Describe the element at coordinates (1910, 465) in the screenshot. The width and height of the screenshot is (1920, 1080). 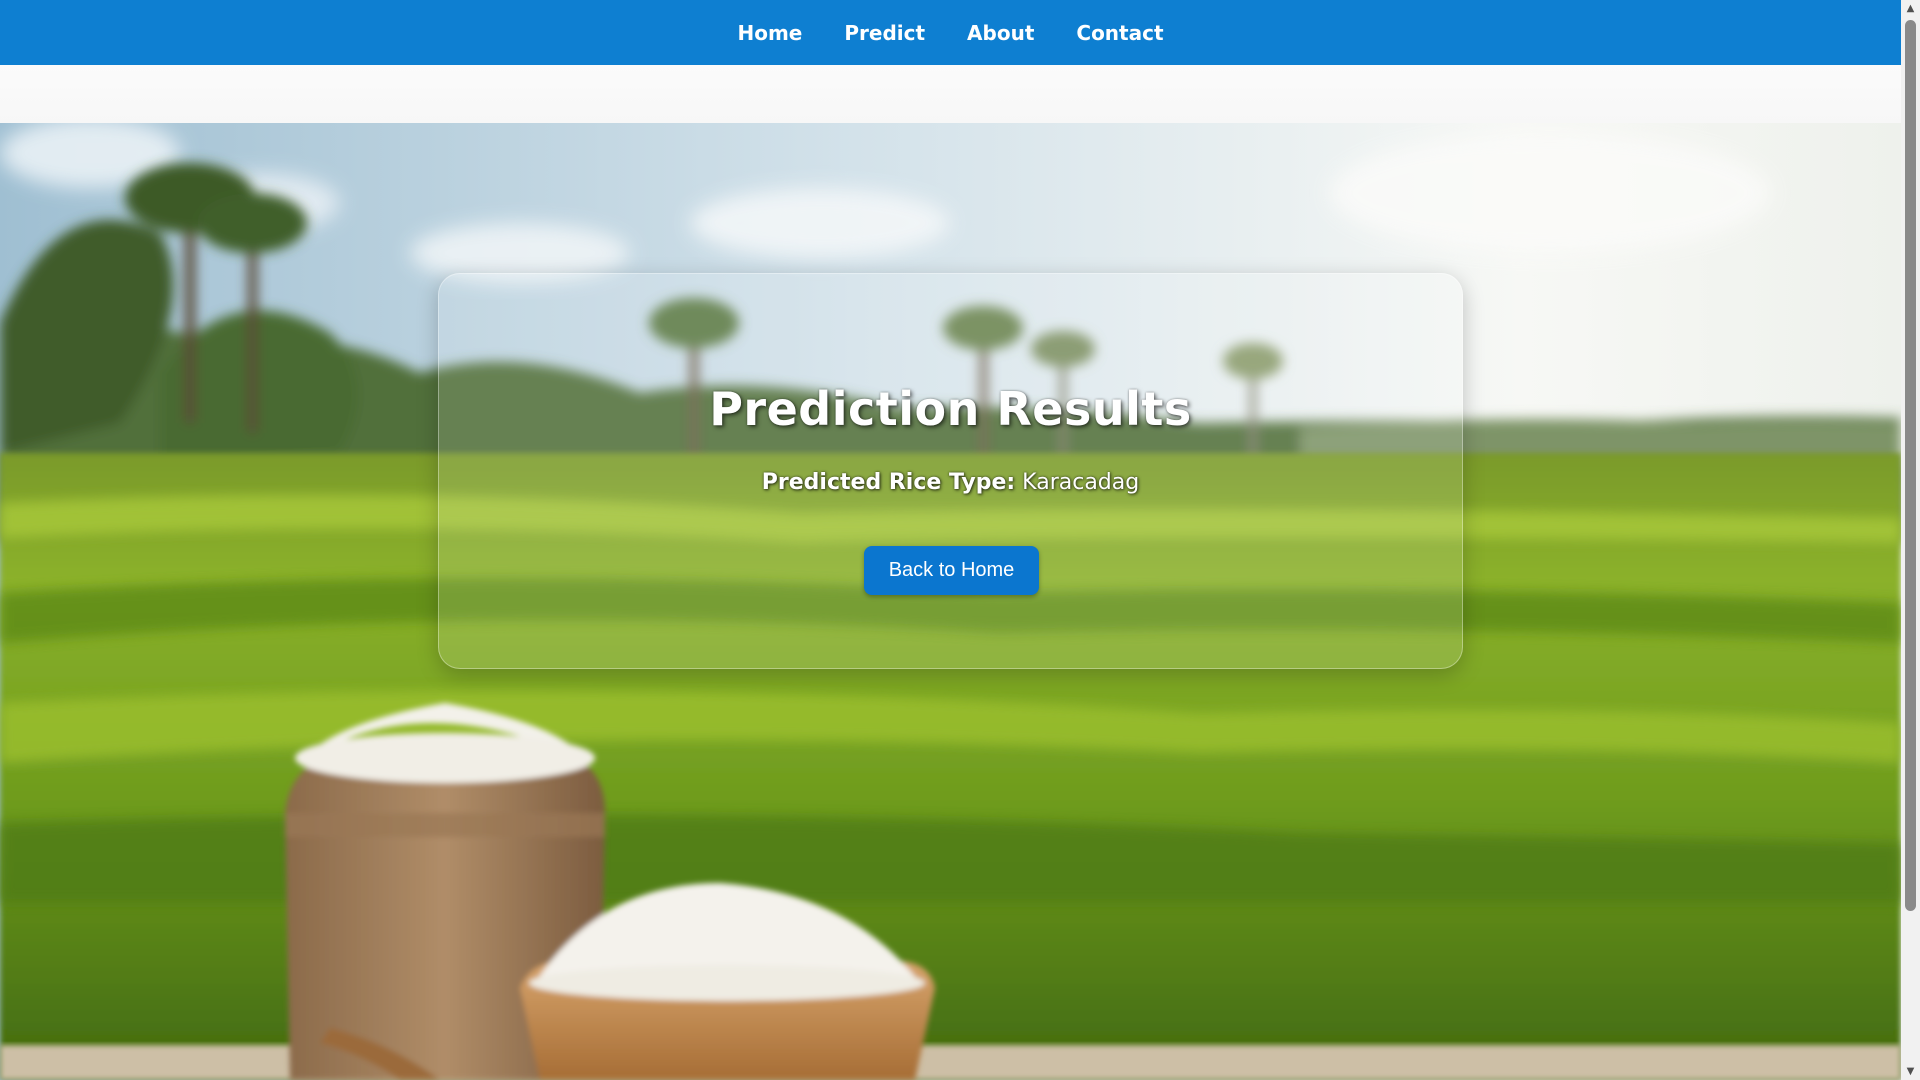
I see `scrollbar-thumb` at that location.